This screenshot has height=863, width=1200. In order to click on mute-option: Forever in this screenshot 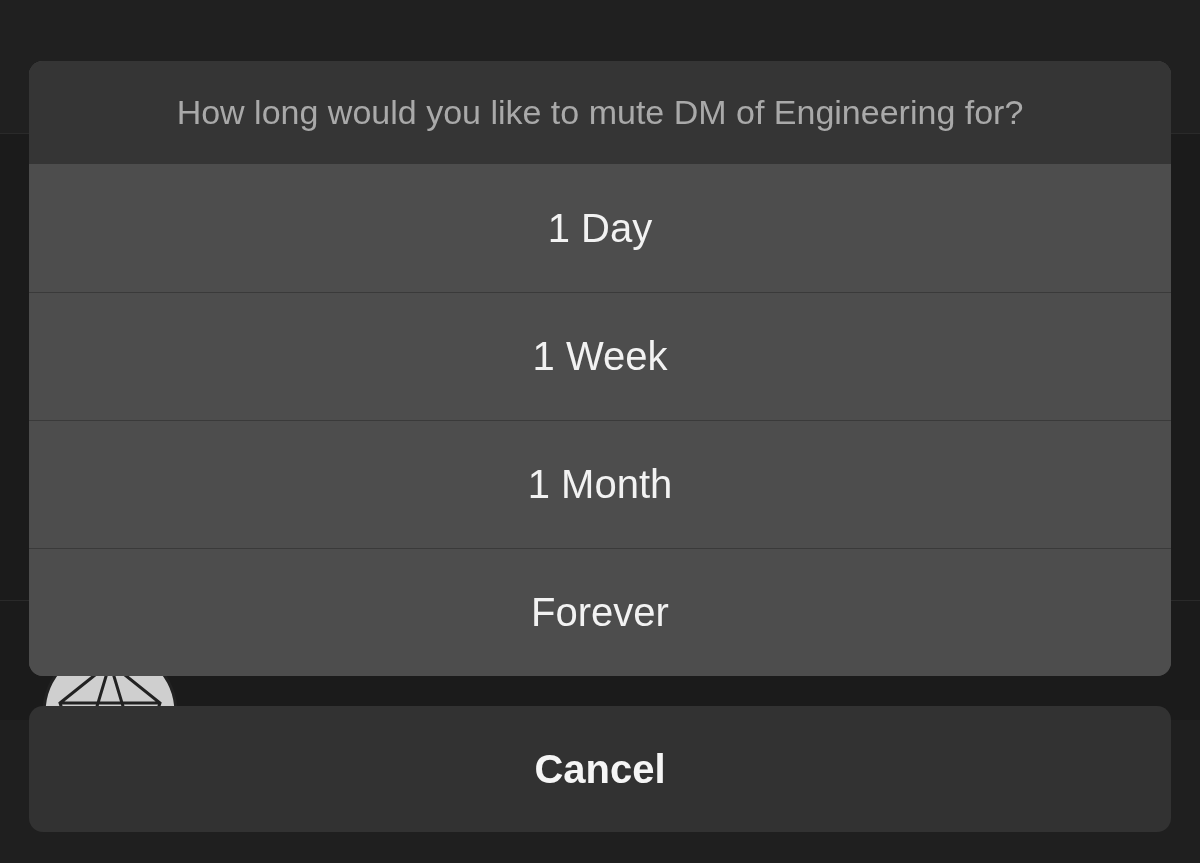, I will do `click(600, 612)`.